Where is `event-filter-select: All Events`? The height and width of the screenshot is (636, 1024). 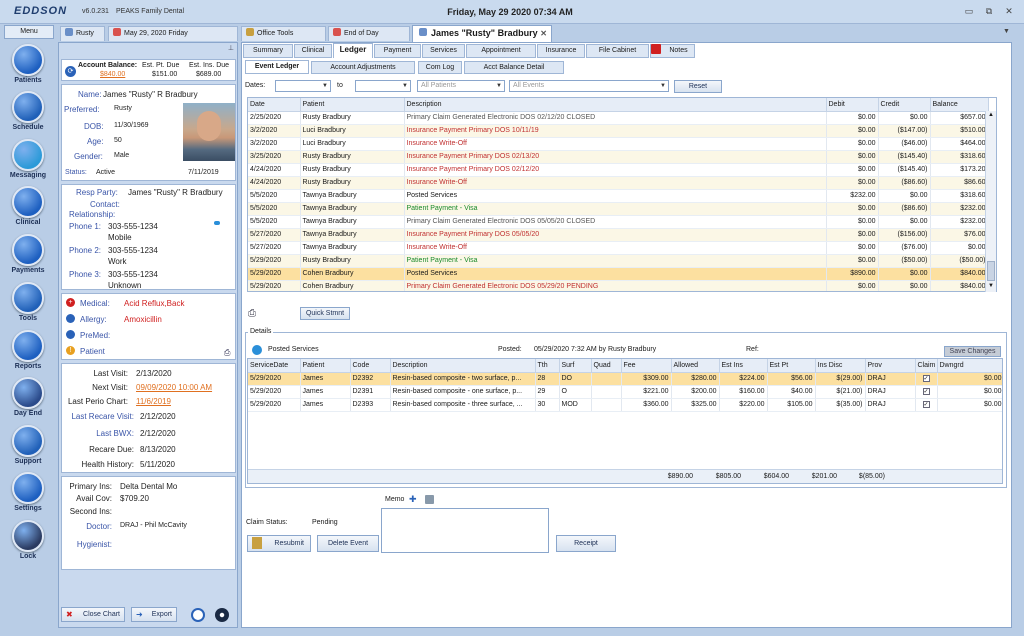 event-filter-select: All Events is located at coordinates (589, 86).